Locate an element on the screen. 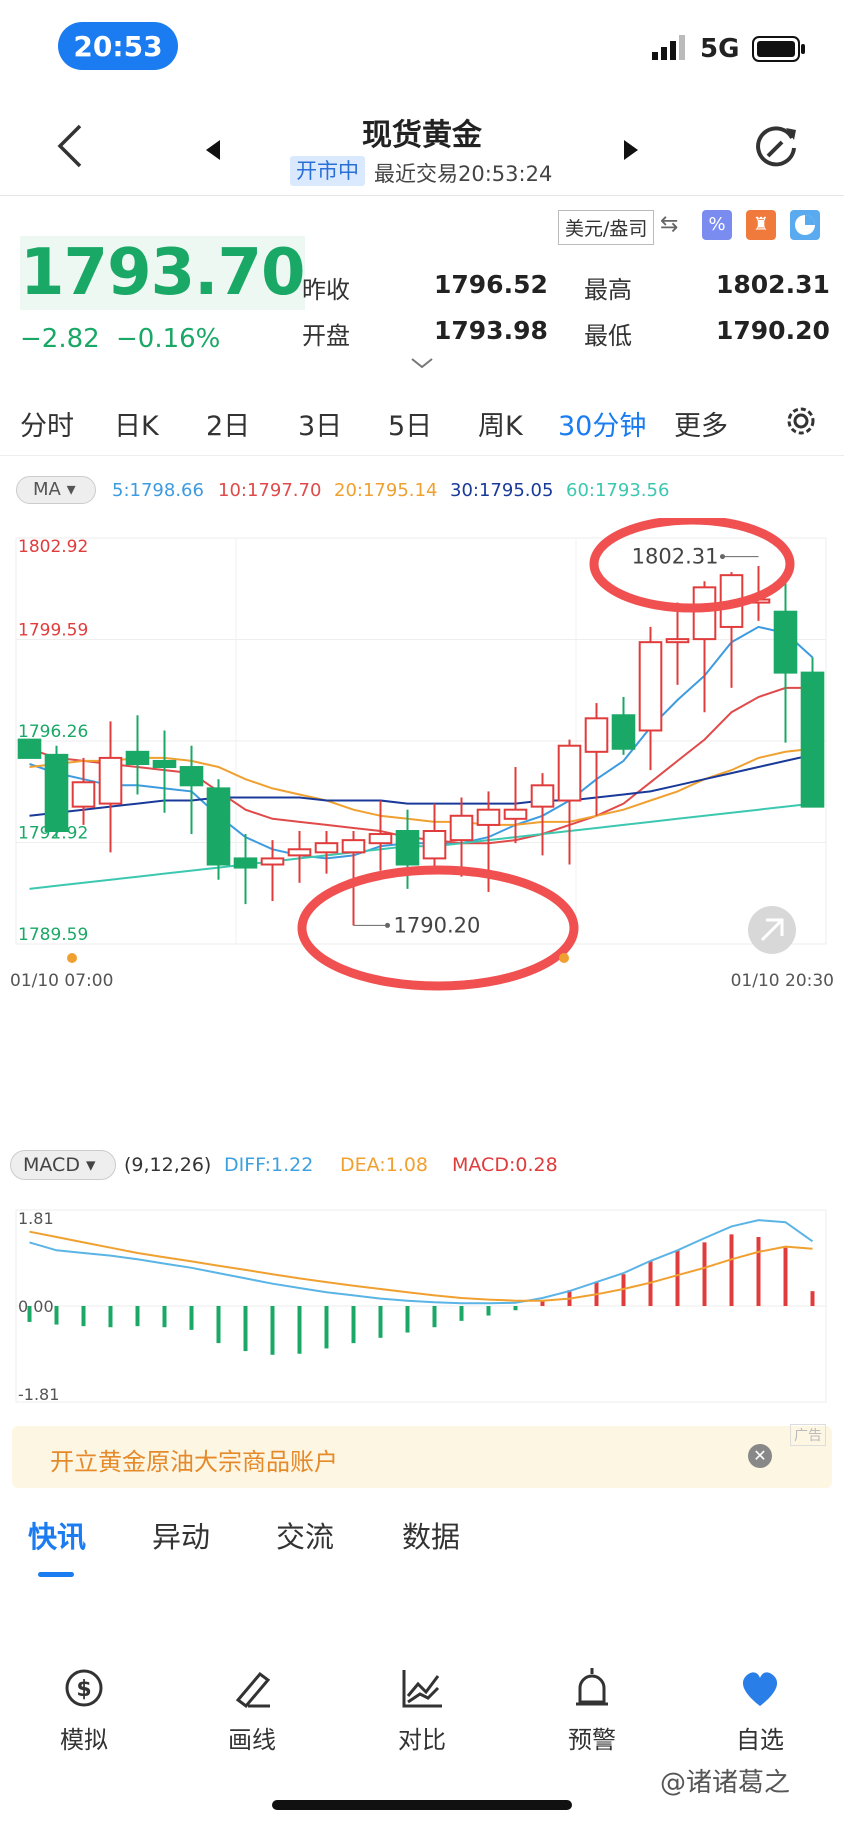  ma-selector: MA ▾ is located at coordinates (56, 490).